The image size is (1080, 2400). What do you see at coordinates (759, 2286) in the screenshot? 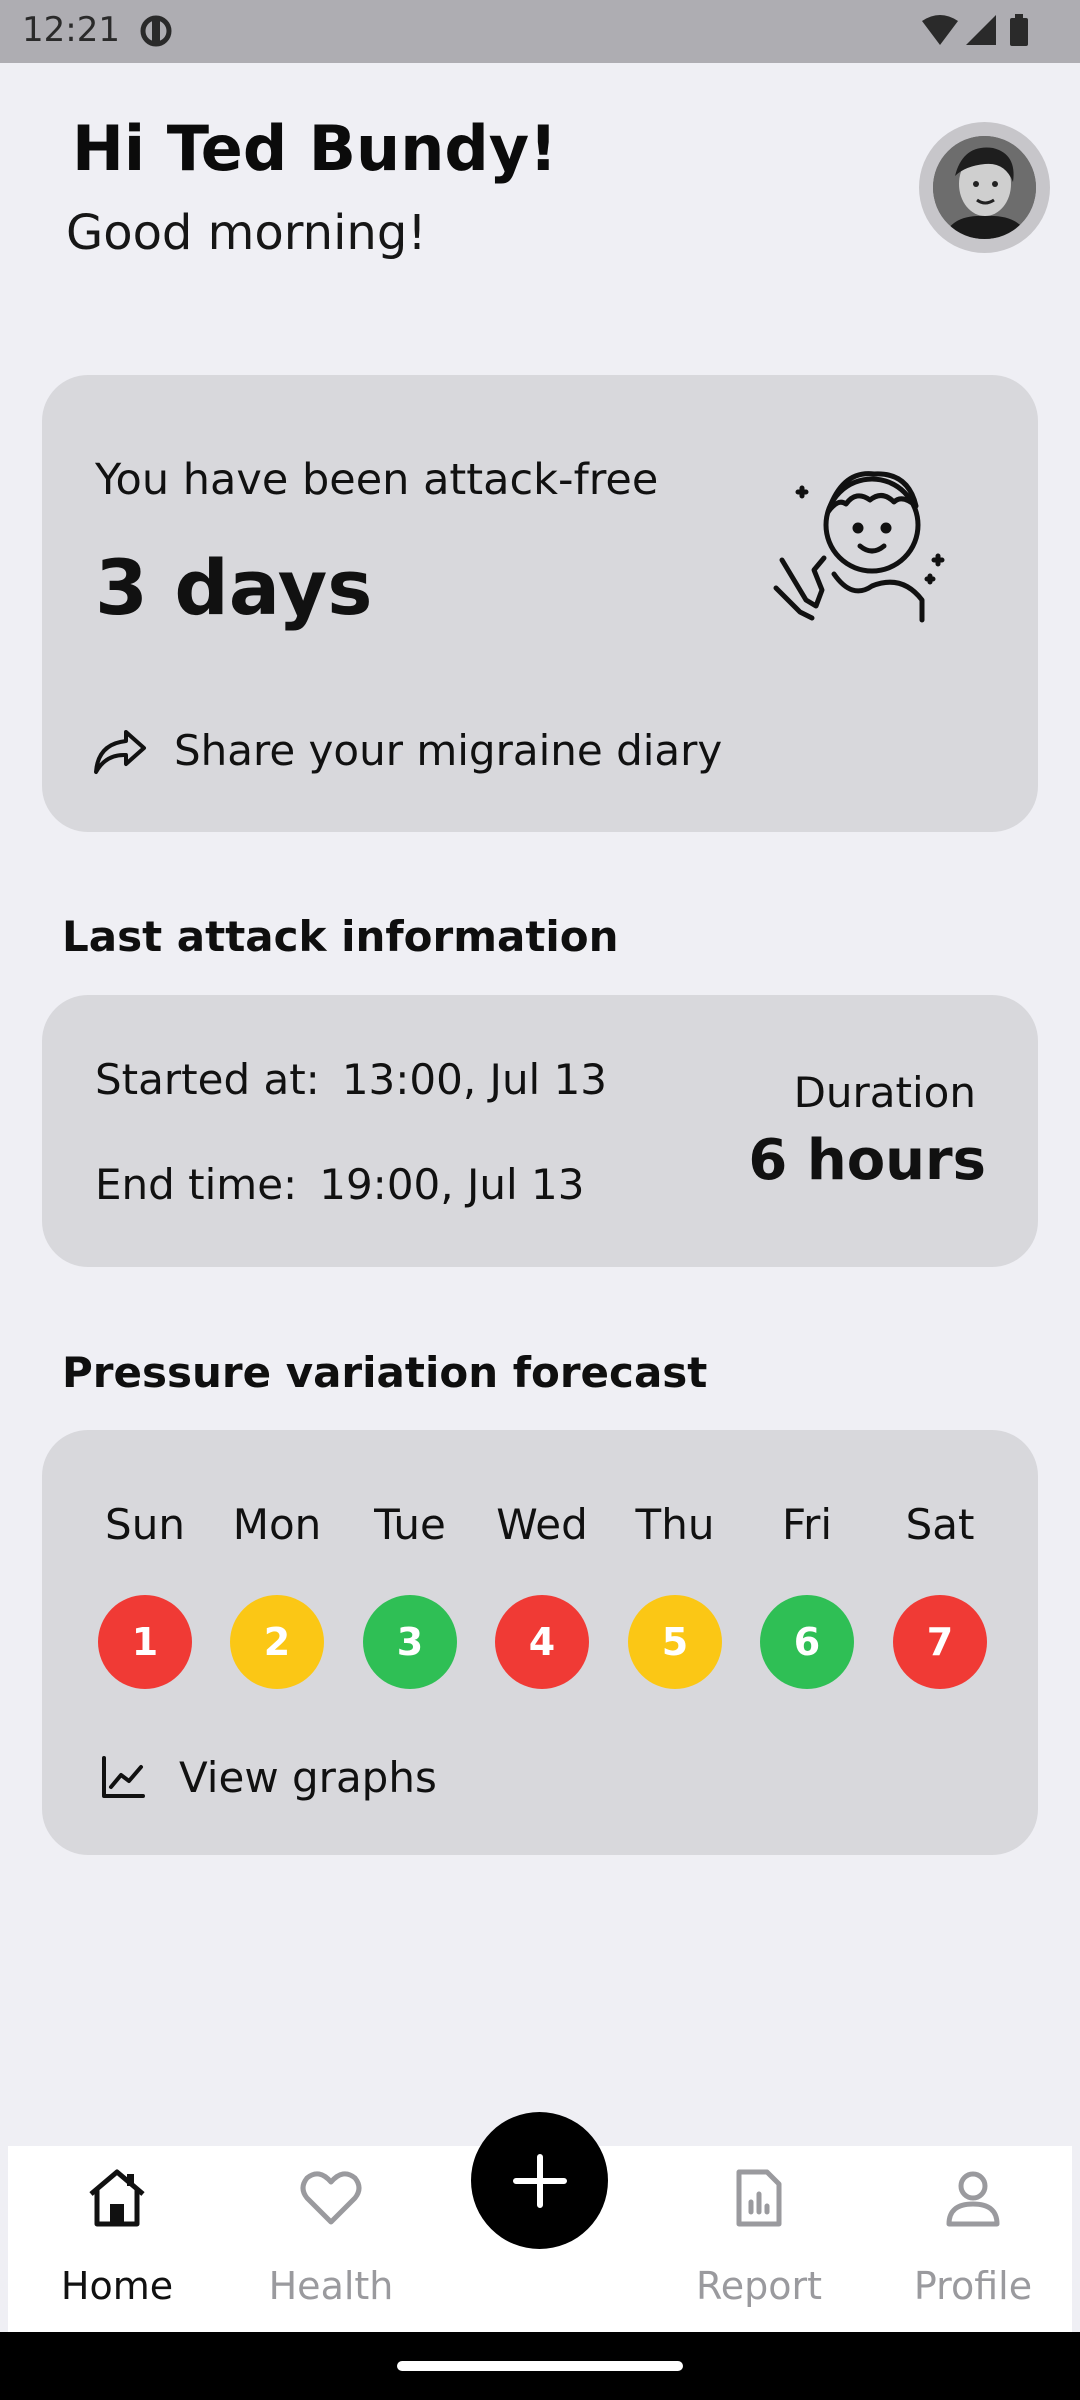
I see `nav-label: Report` at bounding box center [759, 2286].